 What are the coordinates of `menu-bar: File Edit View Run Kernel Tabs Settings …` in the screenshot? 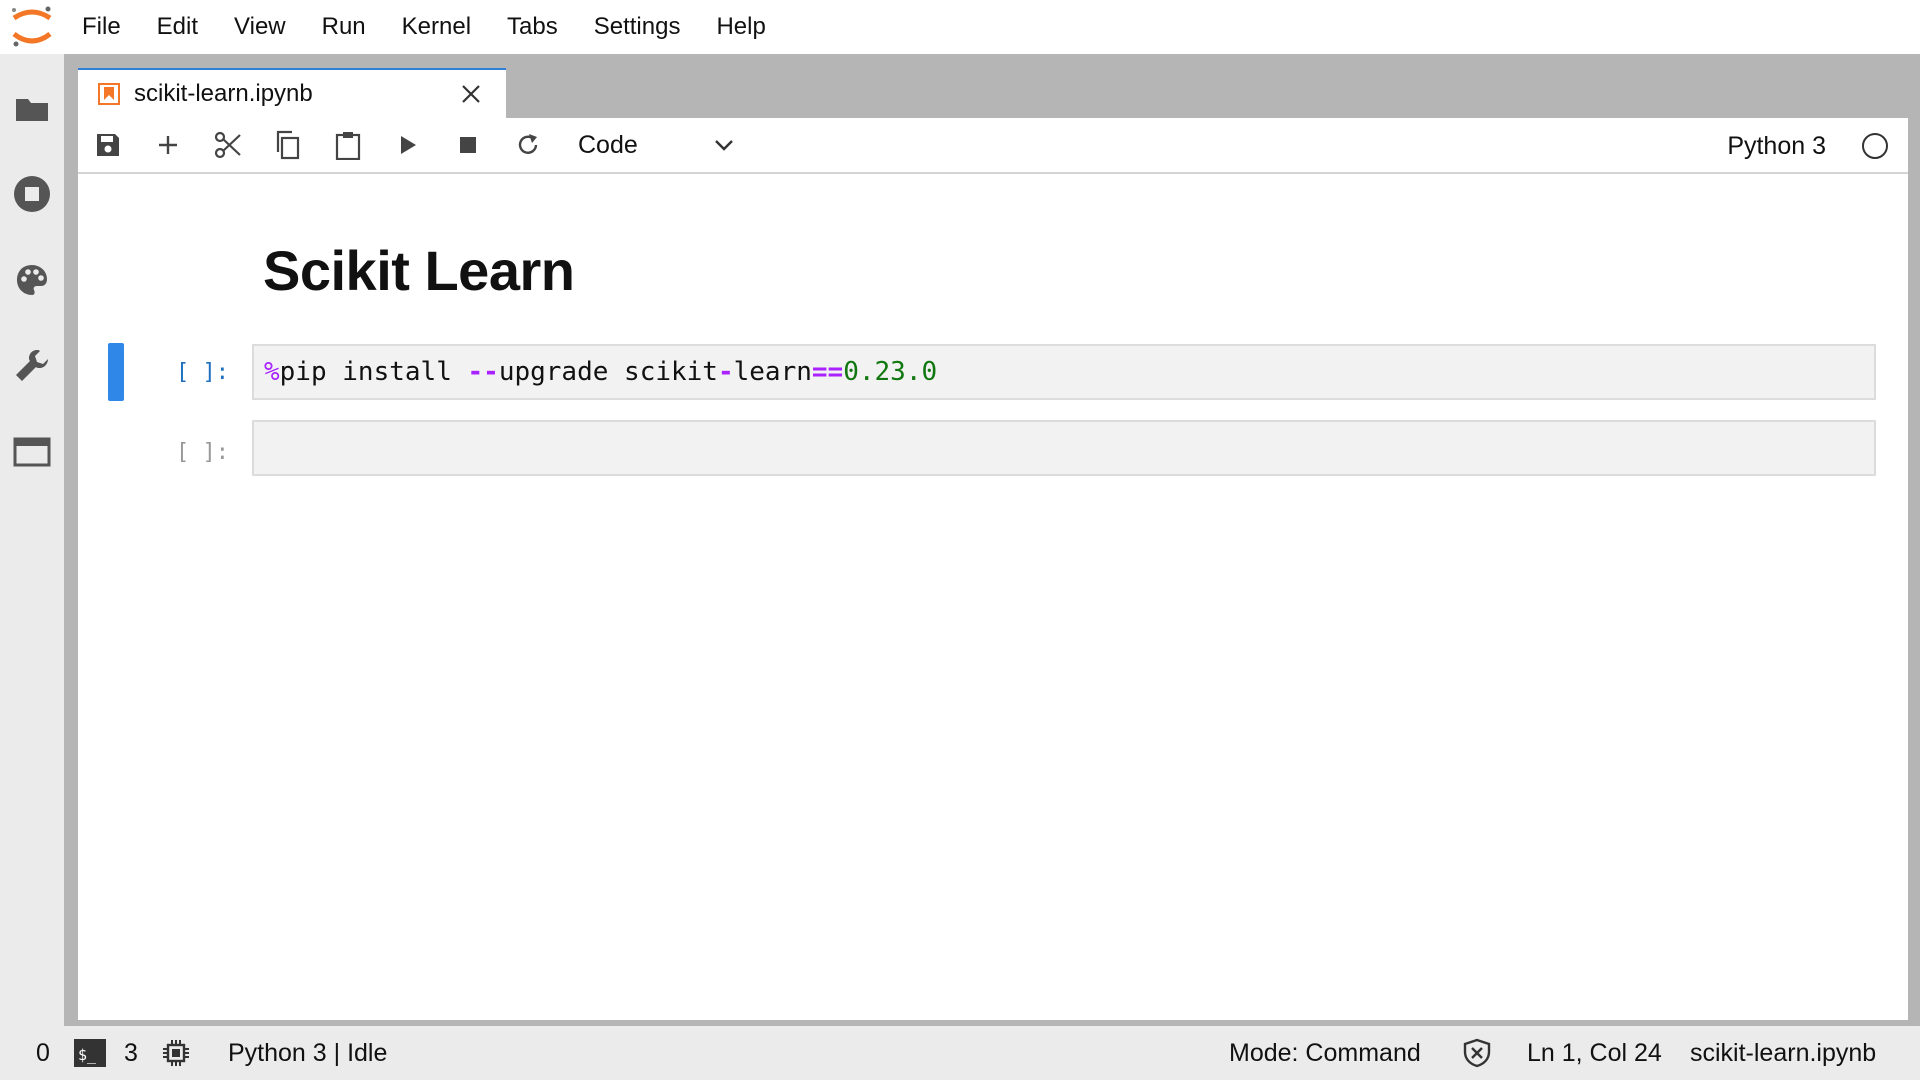 It's located at (960, 27).